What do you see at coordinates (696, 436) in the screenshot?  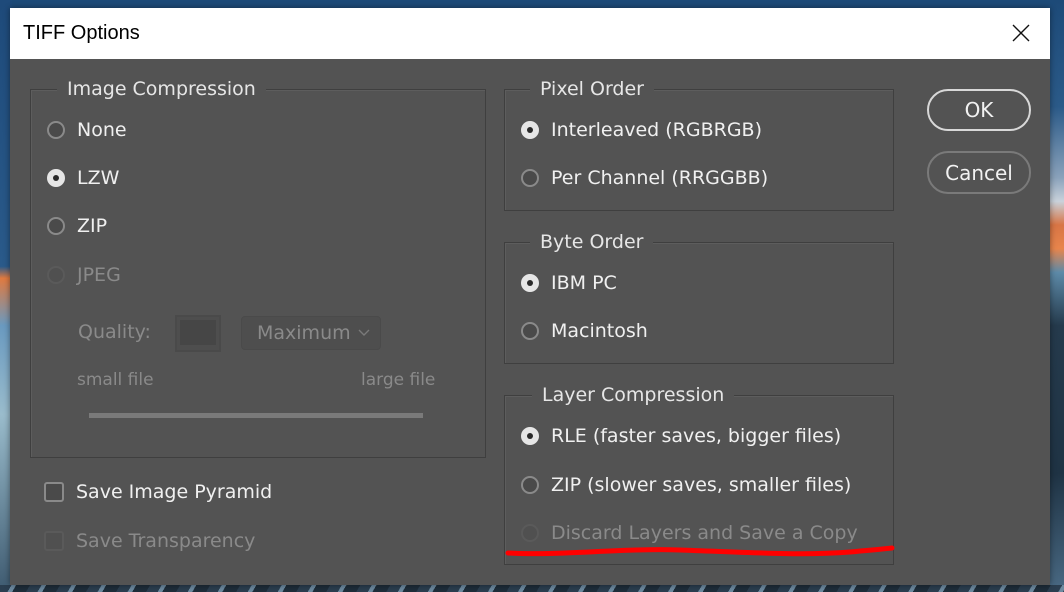 I see `radio-label: RLE (faster saves, bigger files)` at bounding box center [696, 436].